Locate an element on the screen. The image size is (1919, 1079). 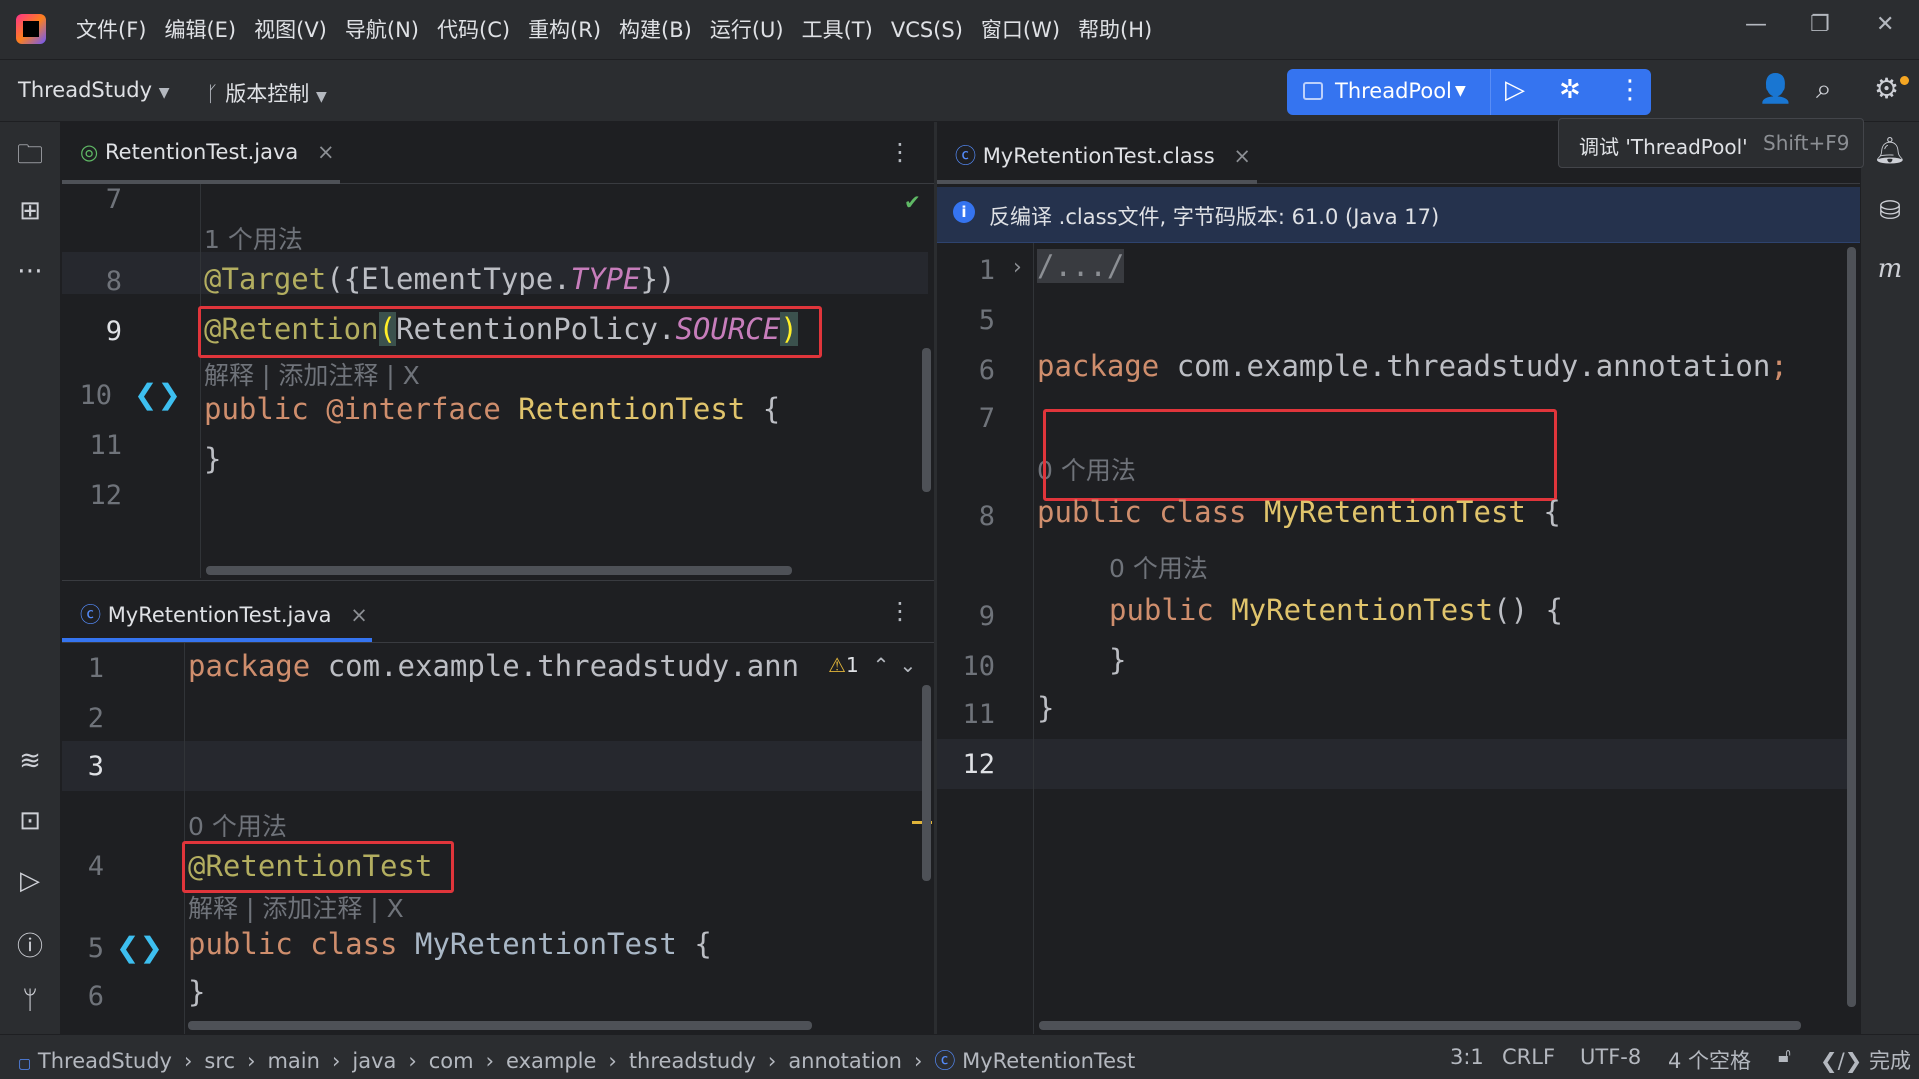
banner-text: 反编译 .class文件, 字节码版本: 61.0 (Java 17) is located at coordinates (1214, 217).